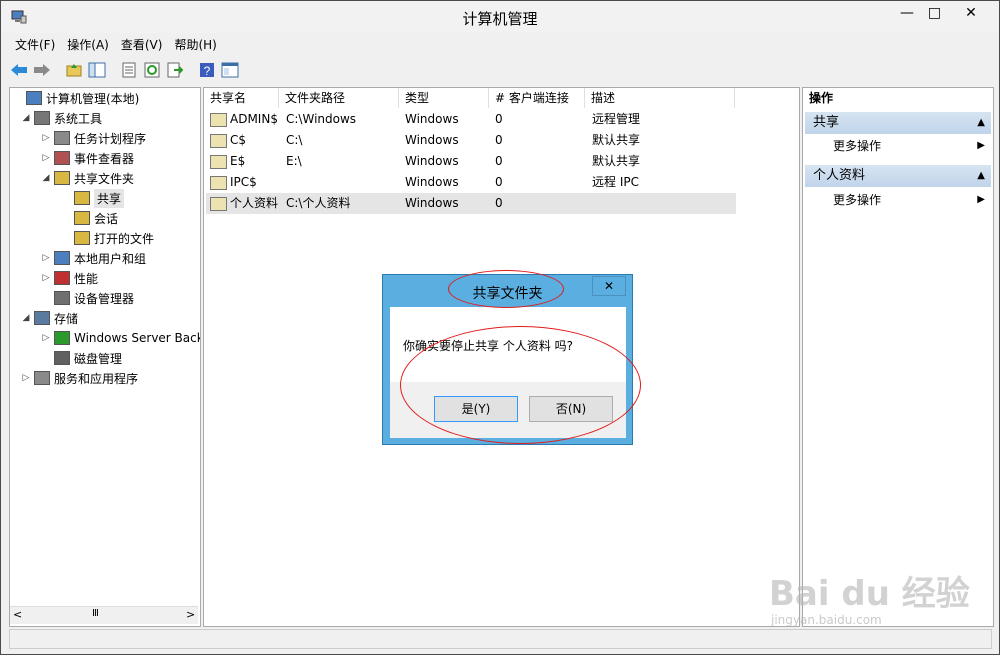 The image size is (1000, 655). I want to click on table-row: IPC$ Windows 0 远程 IPC, so click(471, 182).